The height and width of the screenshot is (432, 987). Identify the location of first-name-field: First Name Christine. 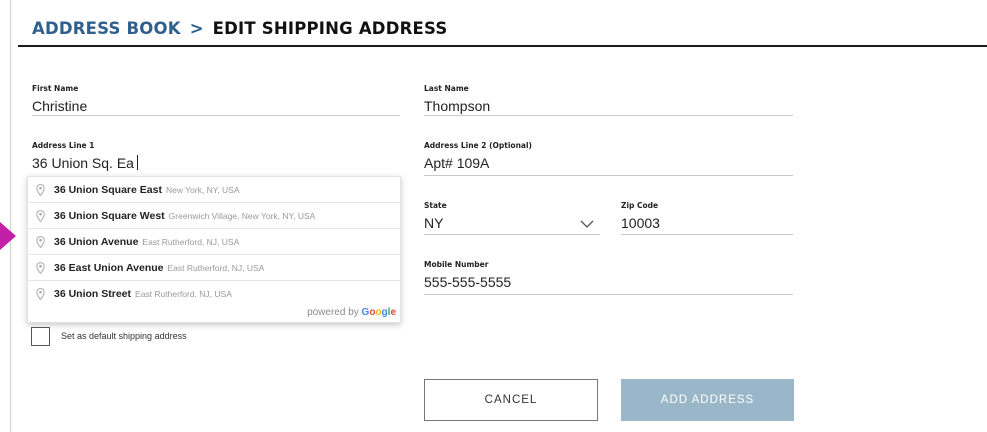
(216, 100).